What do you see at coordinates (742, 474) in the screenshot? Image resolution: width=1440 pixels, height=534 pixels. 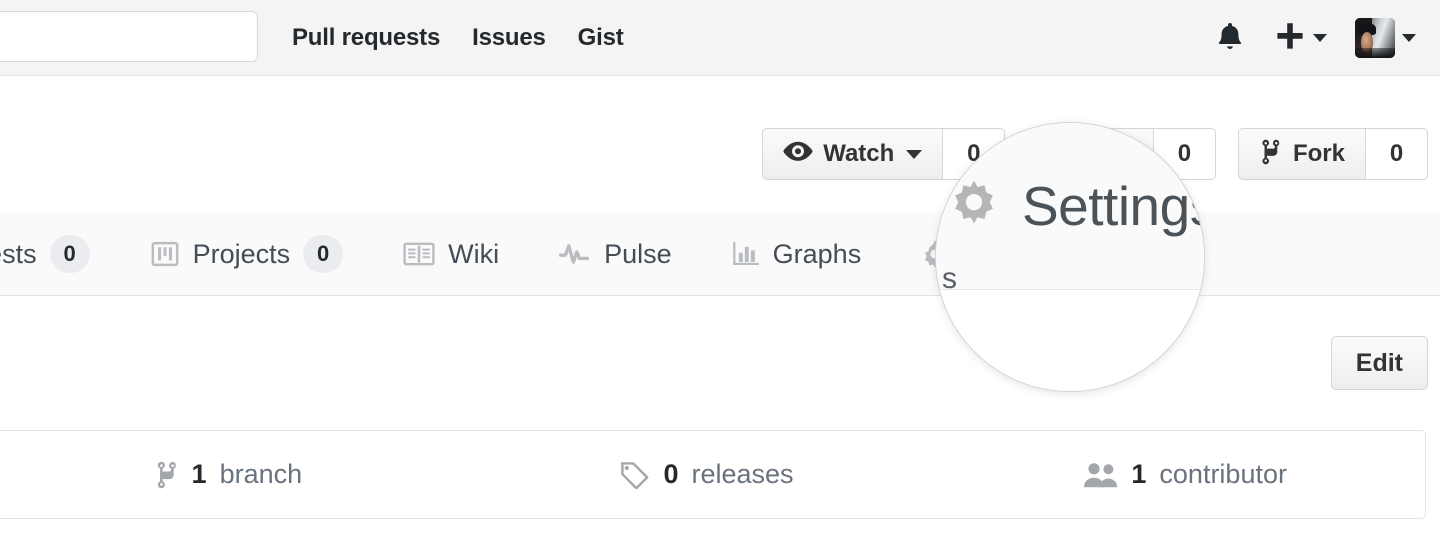 I see `stat-label: releases` at bounding box center [742, 474].